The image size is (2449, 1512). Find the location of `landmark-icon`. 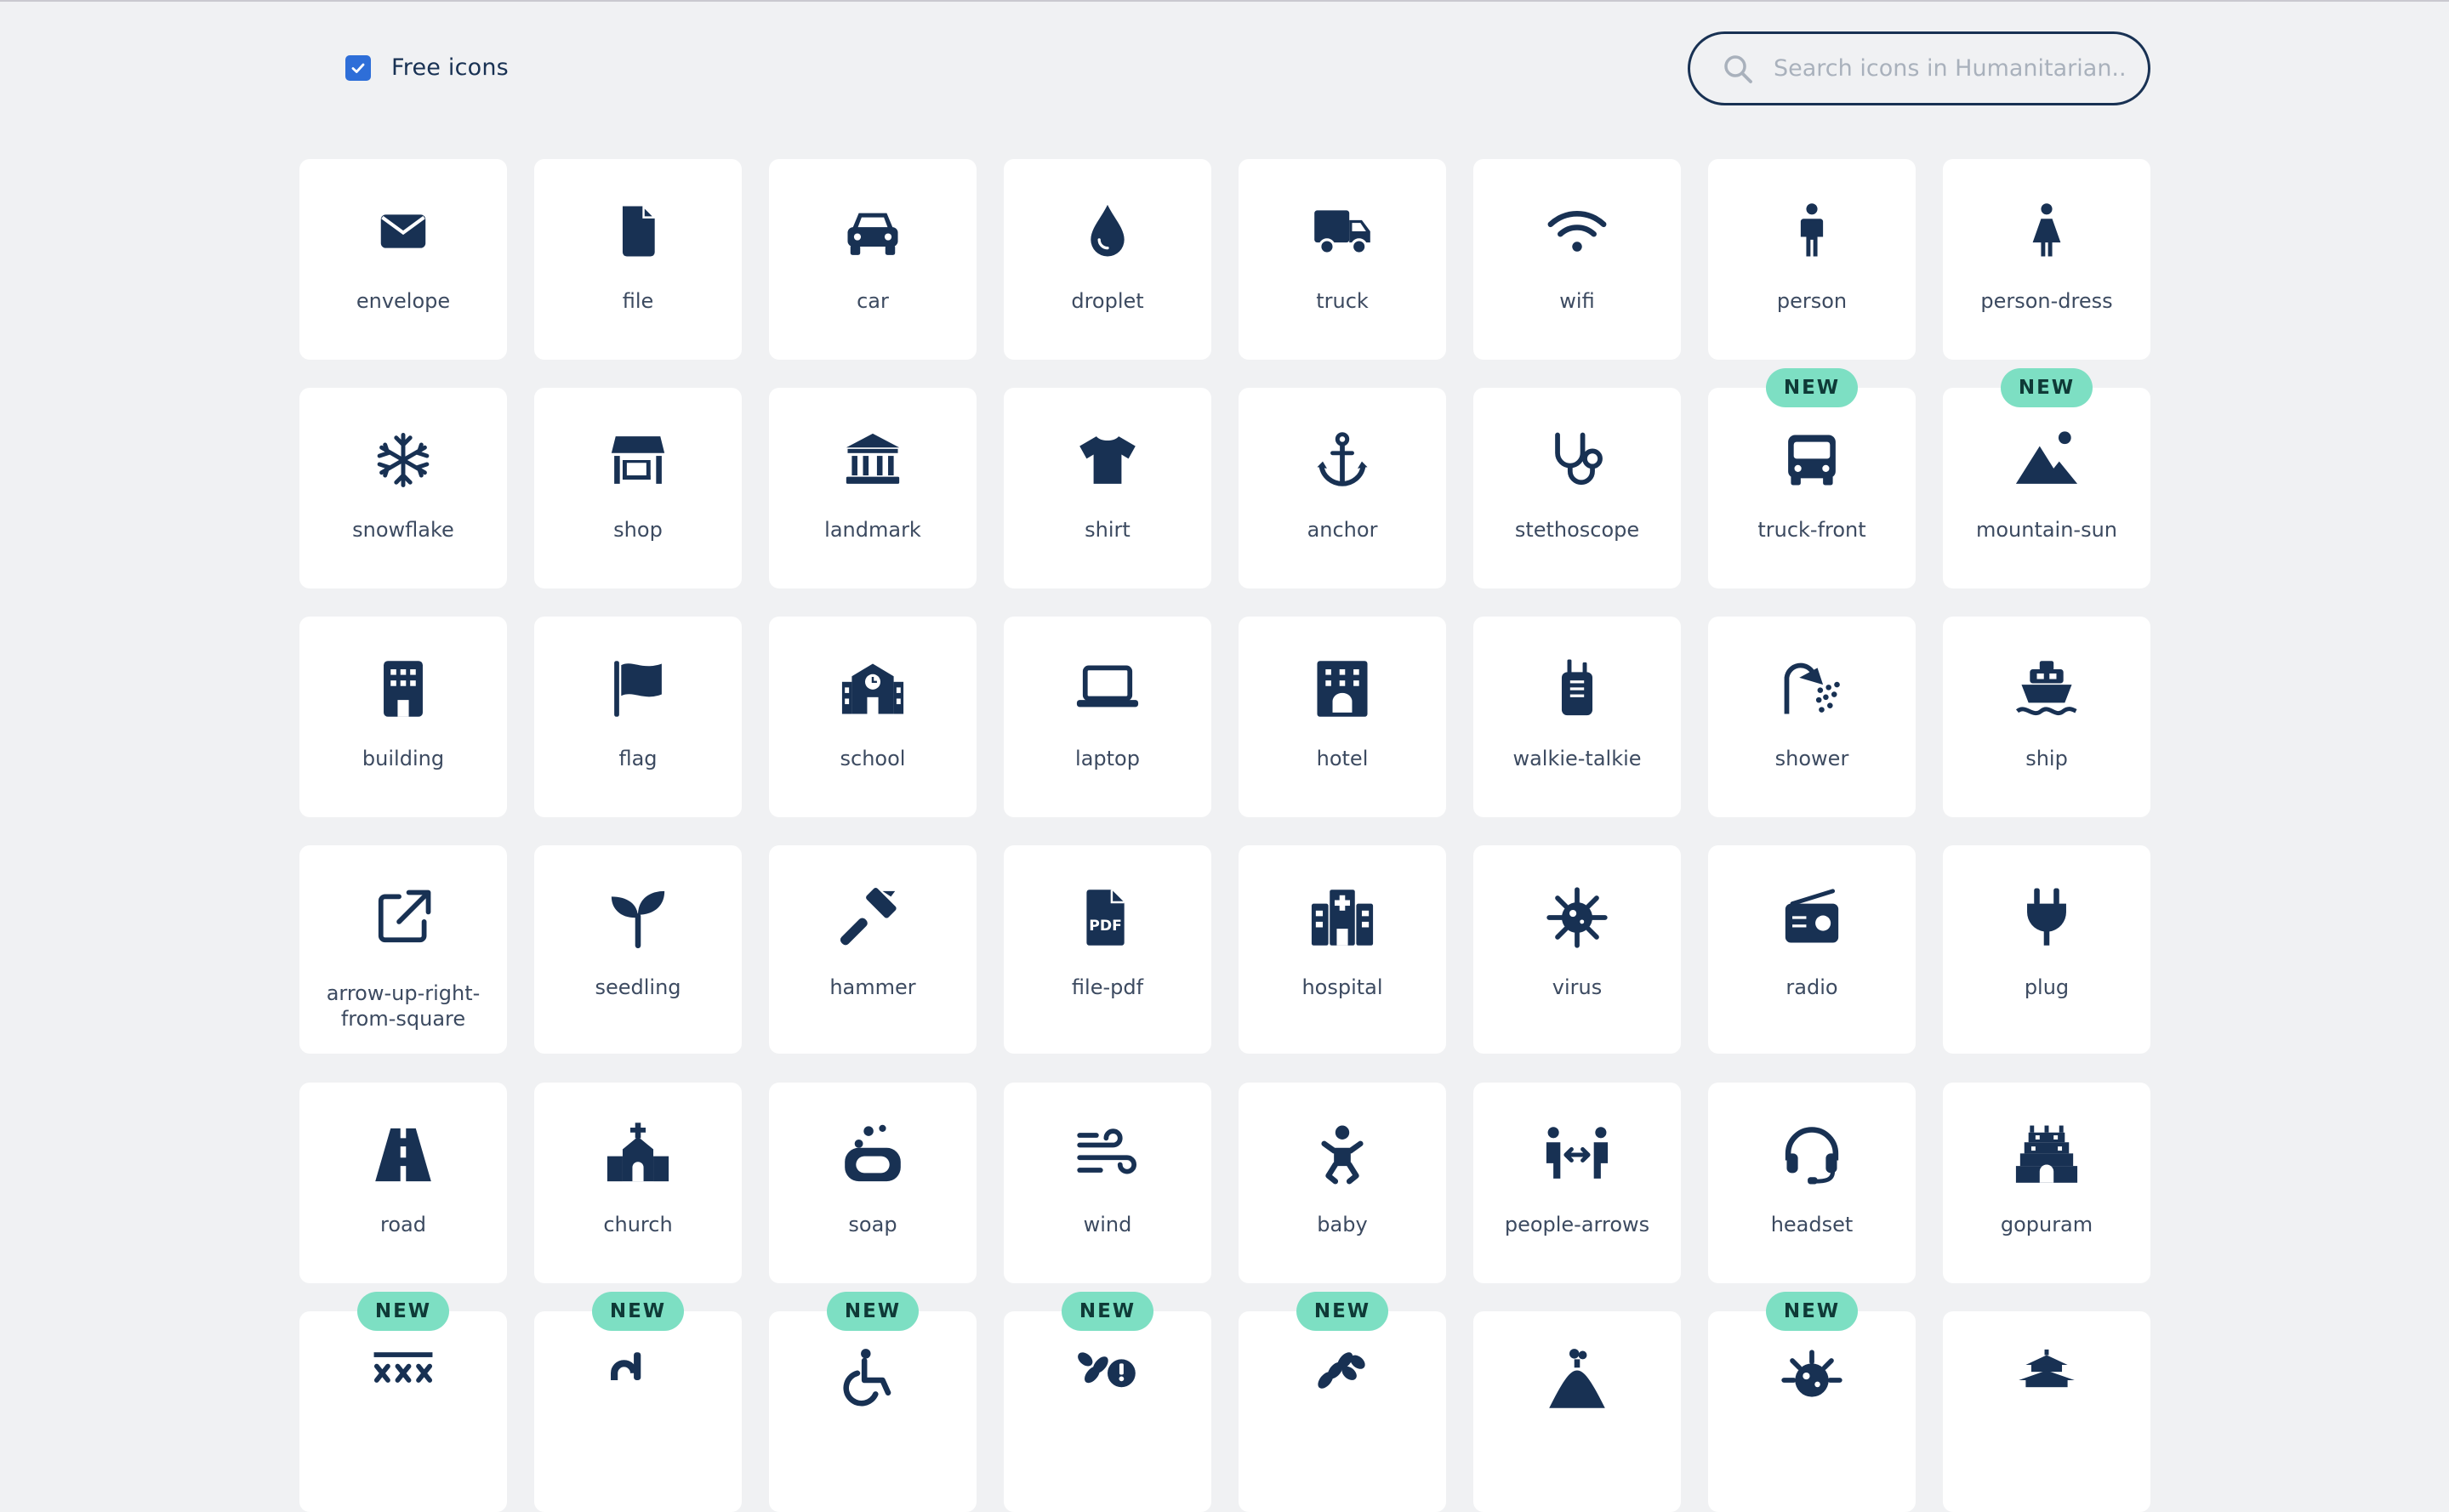

landmark-icon is located at coordinates (873, 460).